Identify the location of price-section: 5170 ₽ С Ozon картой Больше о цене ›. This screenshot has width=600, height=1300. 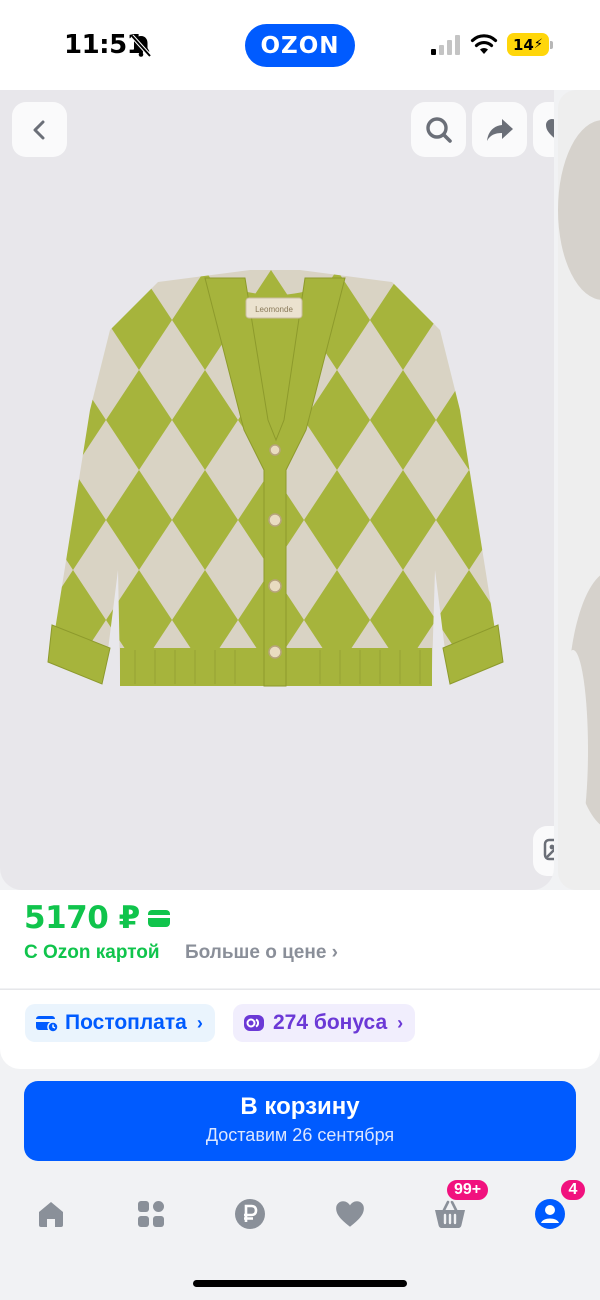
(300, 939).